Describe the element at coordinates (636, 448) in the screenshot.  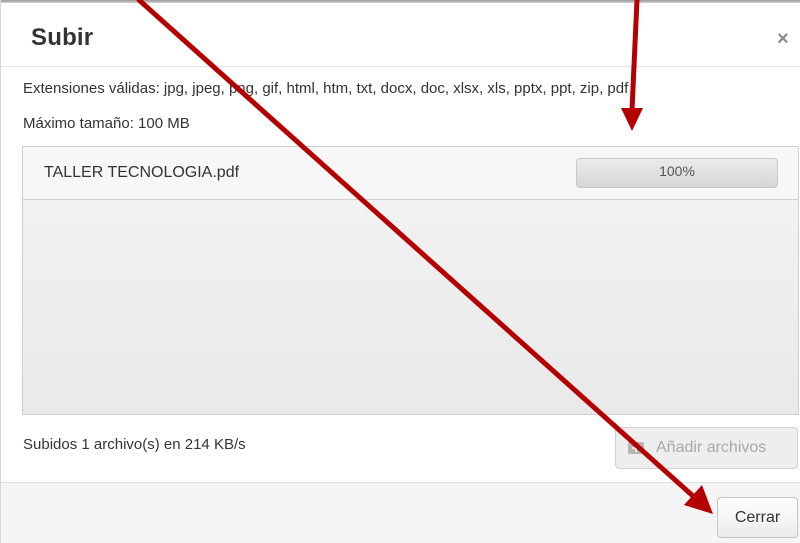
I see `add-file-icon` at that location.